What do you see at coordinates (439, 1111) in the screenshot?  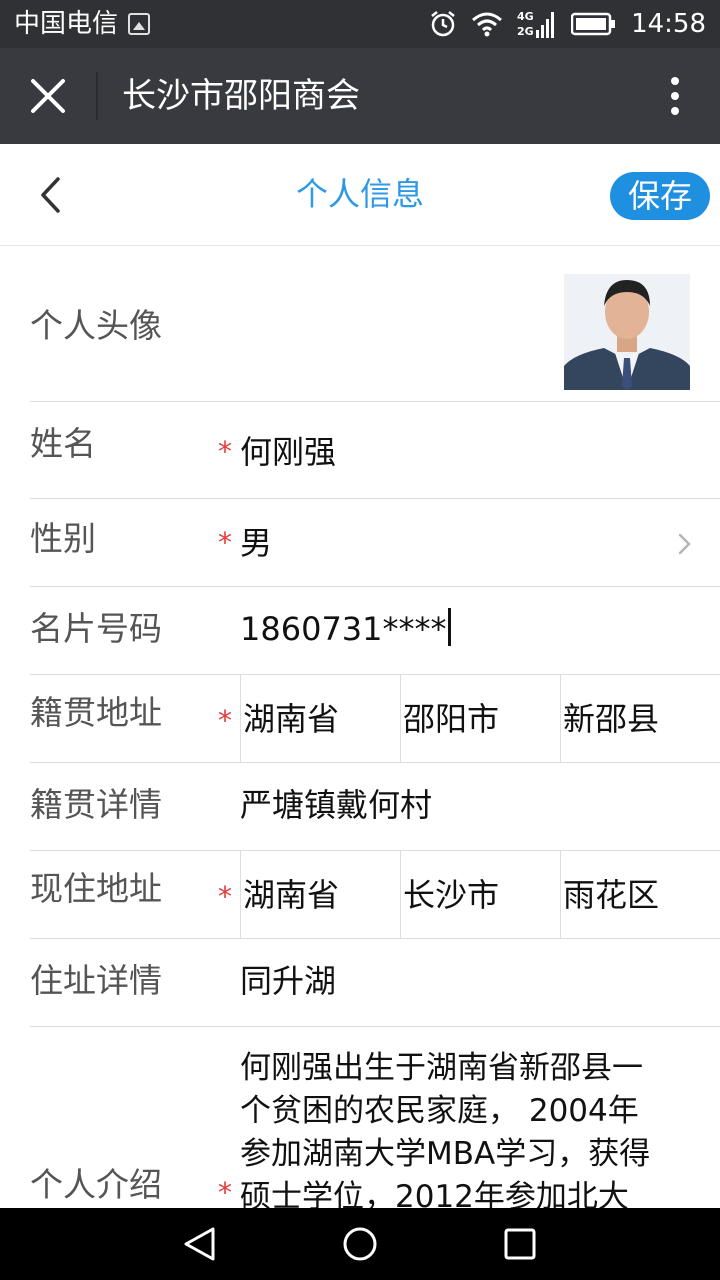 I see `intro-line: 个贫困的农民家庭， 2004年` at bounding box center [439, 1111].